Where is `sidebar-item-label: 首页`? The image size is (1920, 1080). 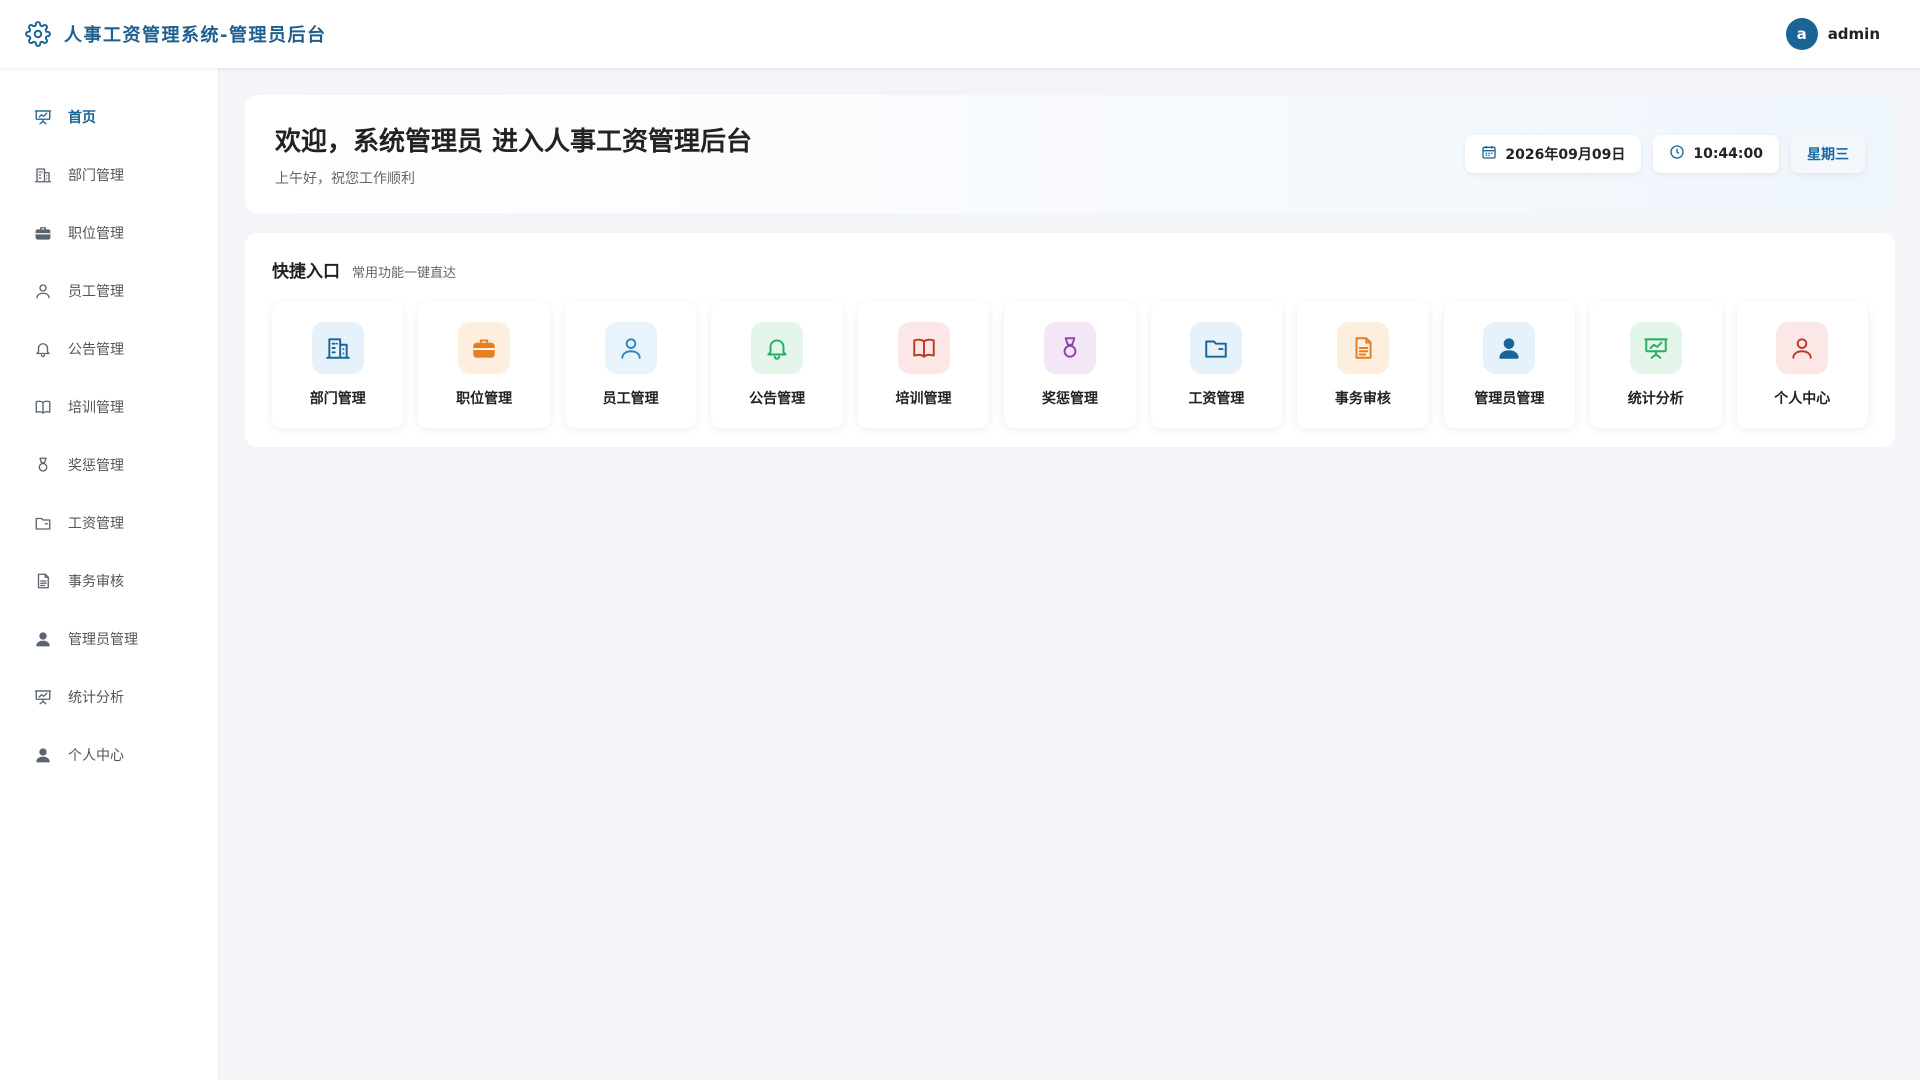
sidebar-item-label: 首页 is located at coordinates (82, 118).